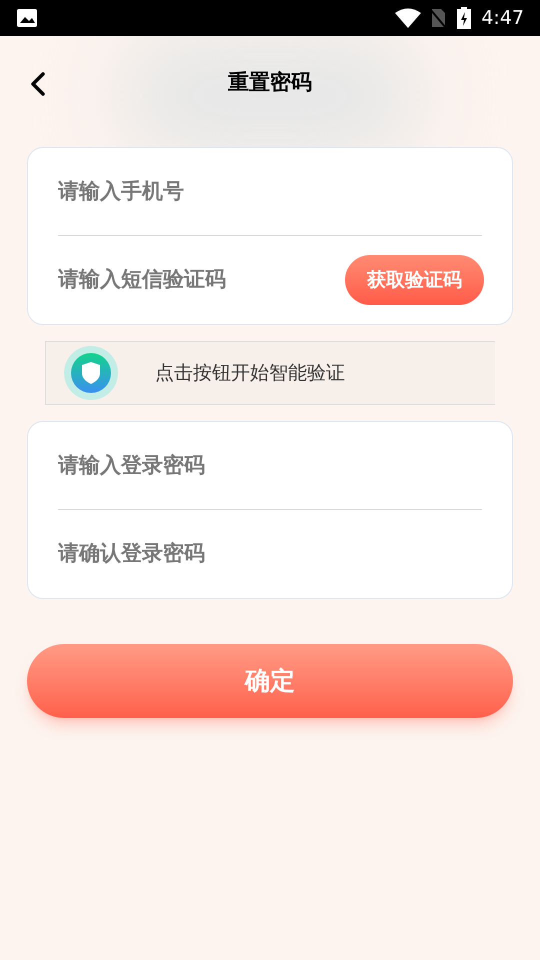 The height and width of the screenshot is (960, 540). I want to click on battery-charging-icon, so click(464, 18).